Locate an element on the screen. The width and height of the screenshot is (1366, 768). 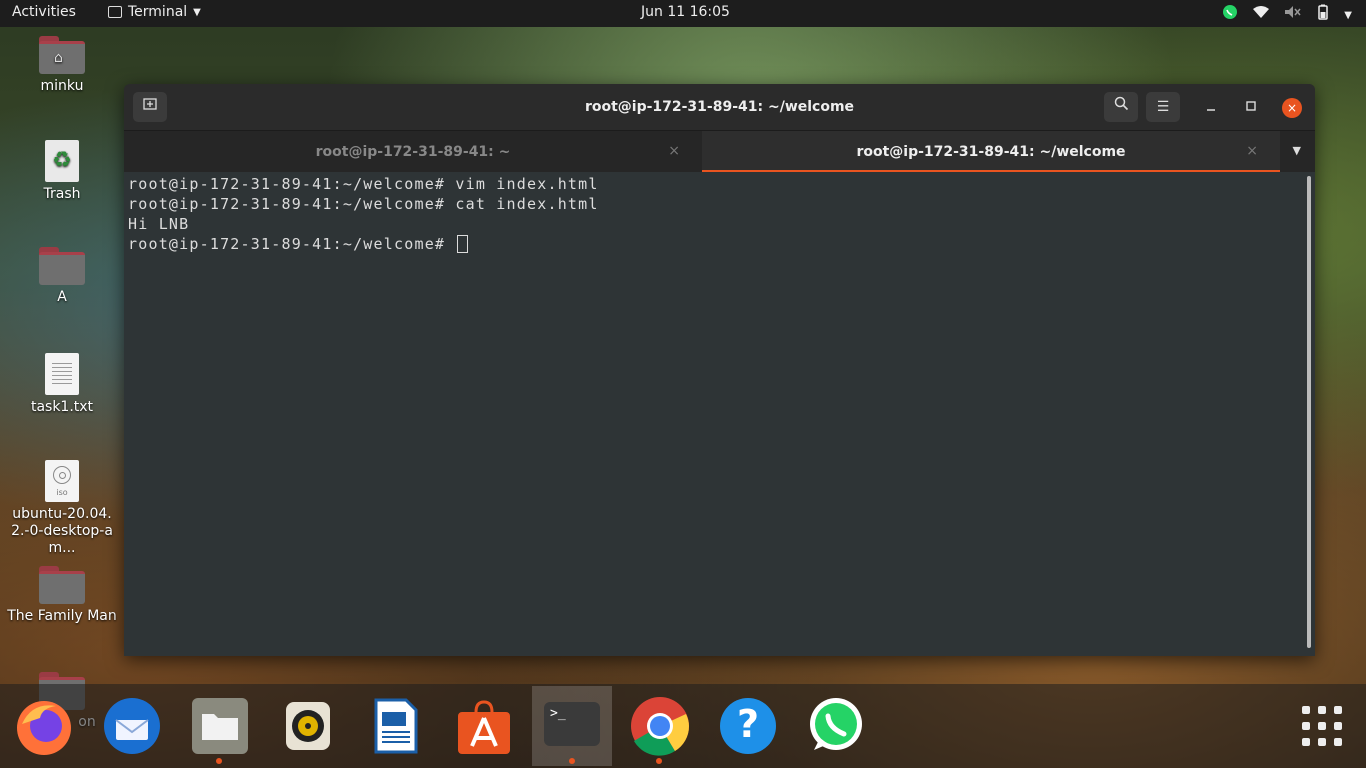
home-folder-icon: ⌂ is located at coordinates (62, 55).